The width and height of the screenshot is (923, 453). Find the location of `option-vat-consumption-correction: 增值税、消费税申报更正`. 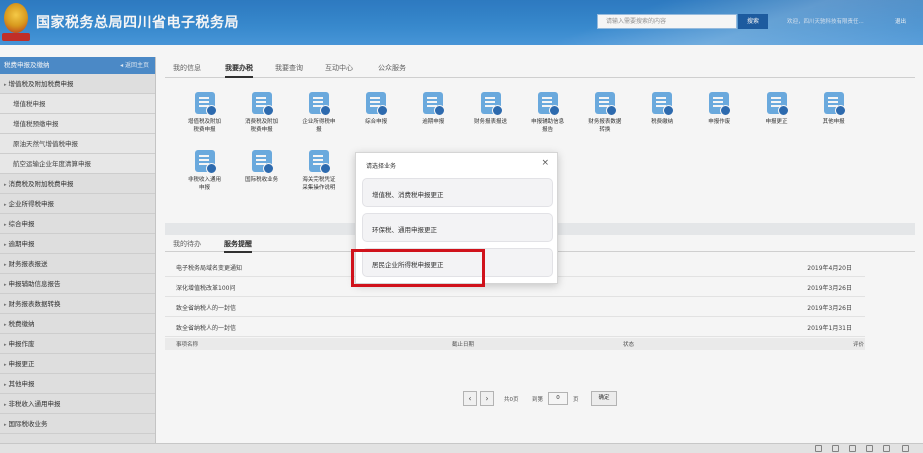

option-vat-consumption-correction: 增值税、消费税申报更正 is located at coordinates (457, 192).